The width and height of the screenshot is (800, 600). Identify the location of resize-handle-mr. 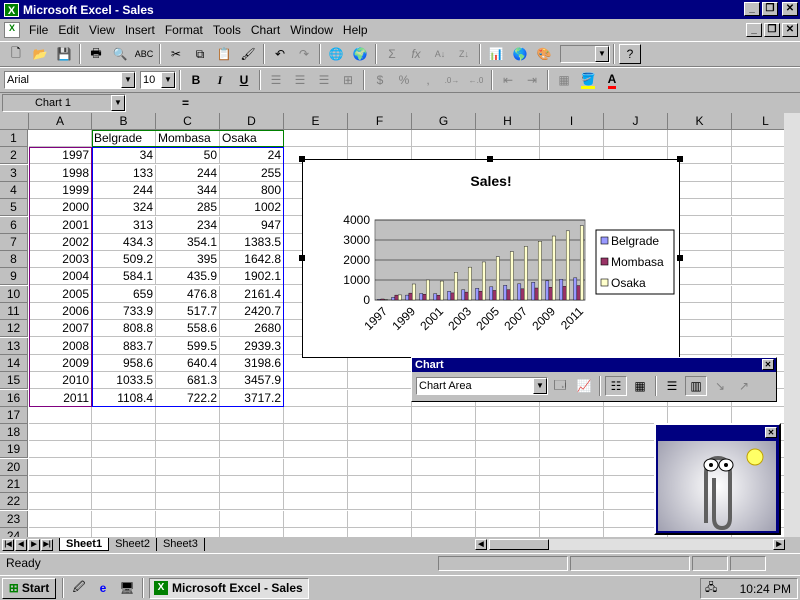
(680, 258).